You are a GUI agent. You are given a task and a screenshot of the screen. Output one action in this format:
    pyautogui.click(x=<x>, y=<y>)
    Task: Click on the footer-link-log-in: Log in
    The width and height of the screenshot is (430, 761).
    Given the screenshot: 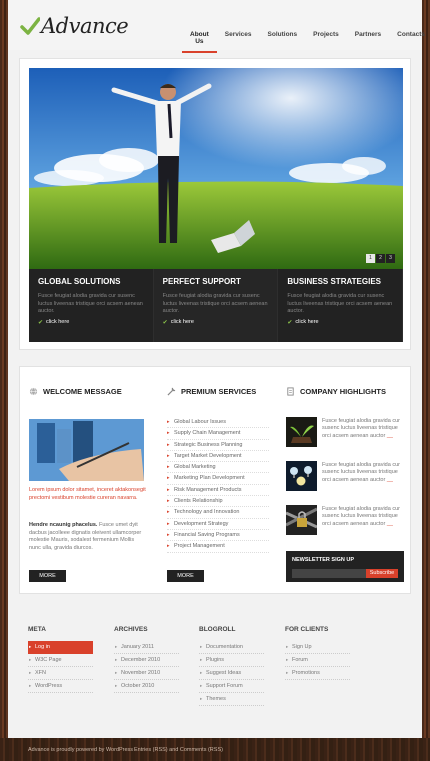 What is the action you would take?
    pyautogui.click(x=60, y=647)
    